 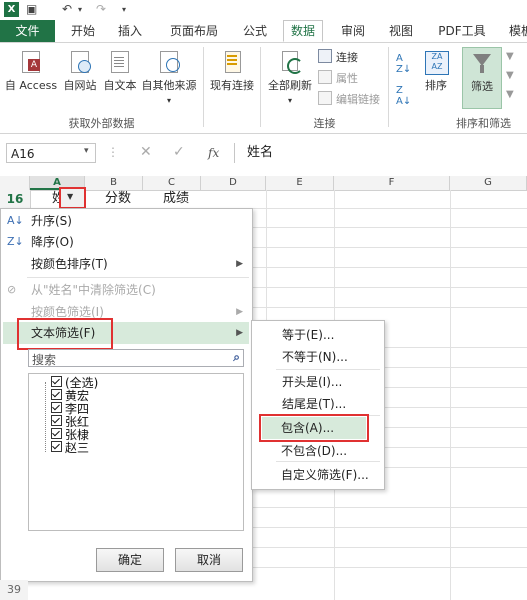 What do you see at coordinates (101, 123) in the screenshot?
I see `group-label-external-data: 获取外部数据` at bounding box center [101, 123].